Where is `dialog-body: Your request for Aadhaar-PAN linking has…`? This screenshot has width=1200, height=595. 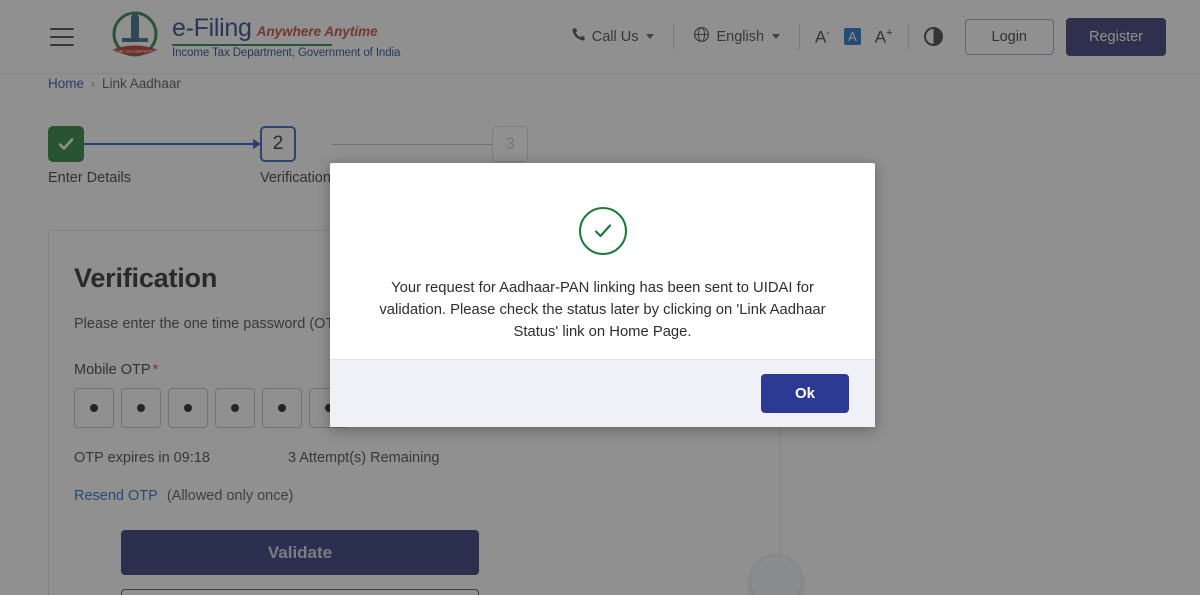
dialog-body: Your request for Aadhaar-PAN linking has… is located at coordinates (602, 261).